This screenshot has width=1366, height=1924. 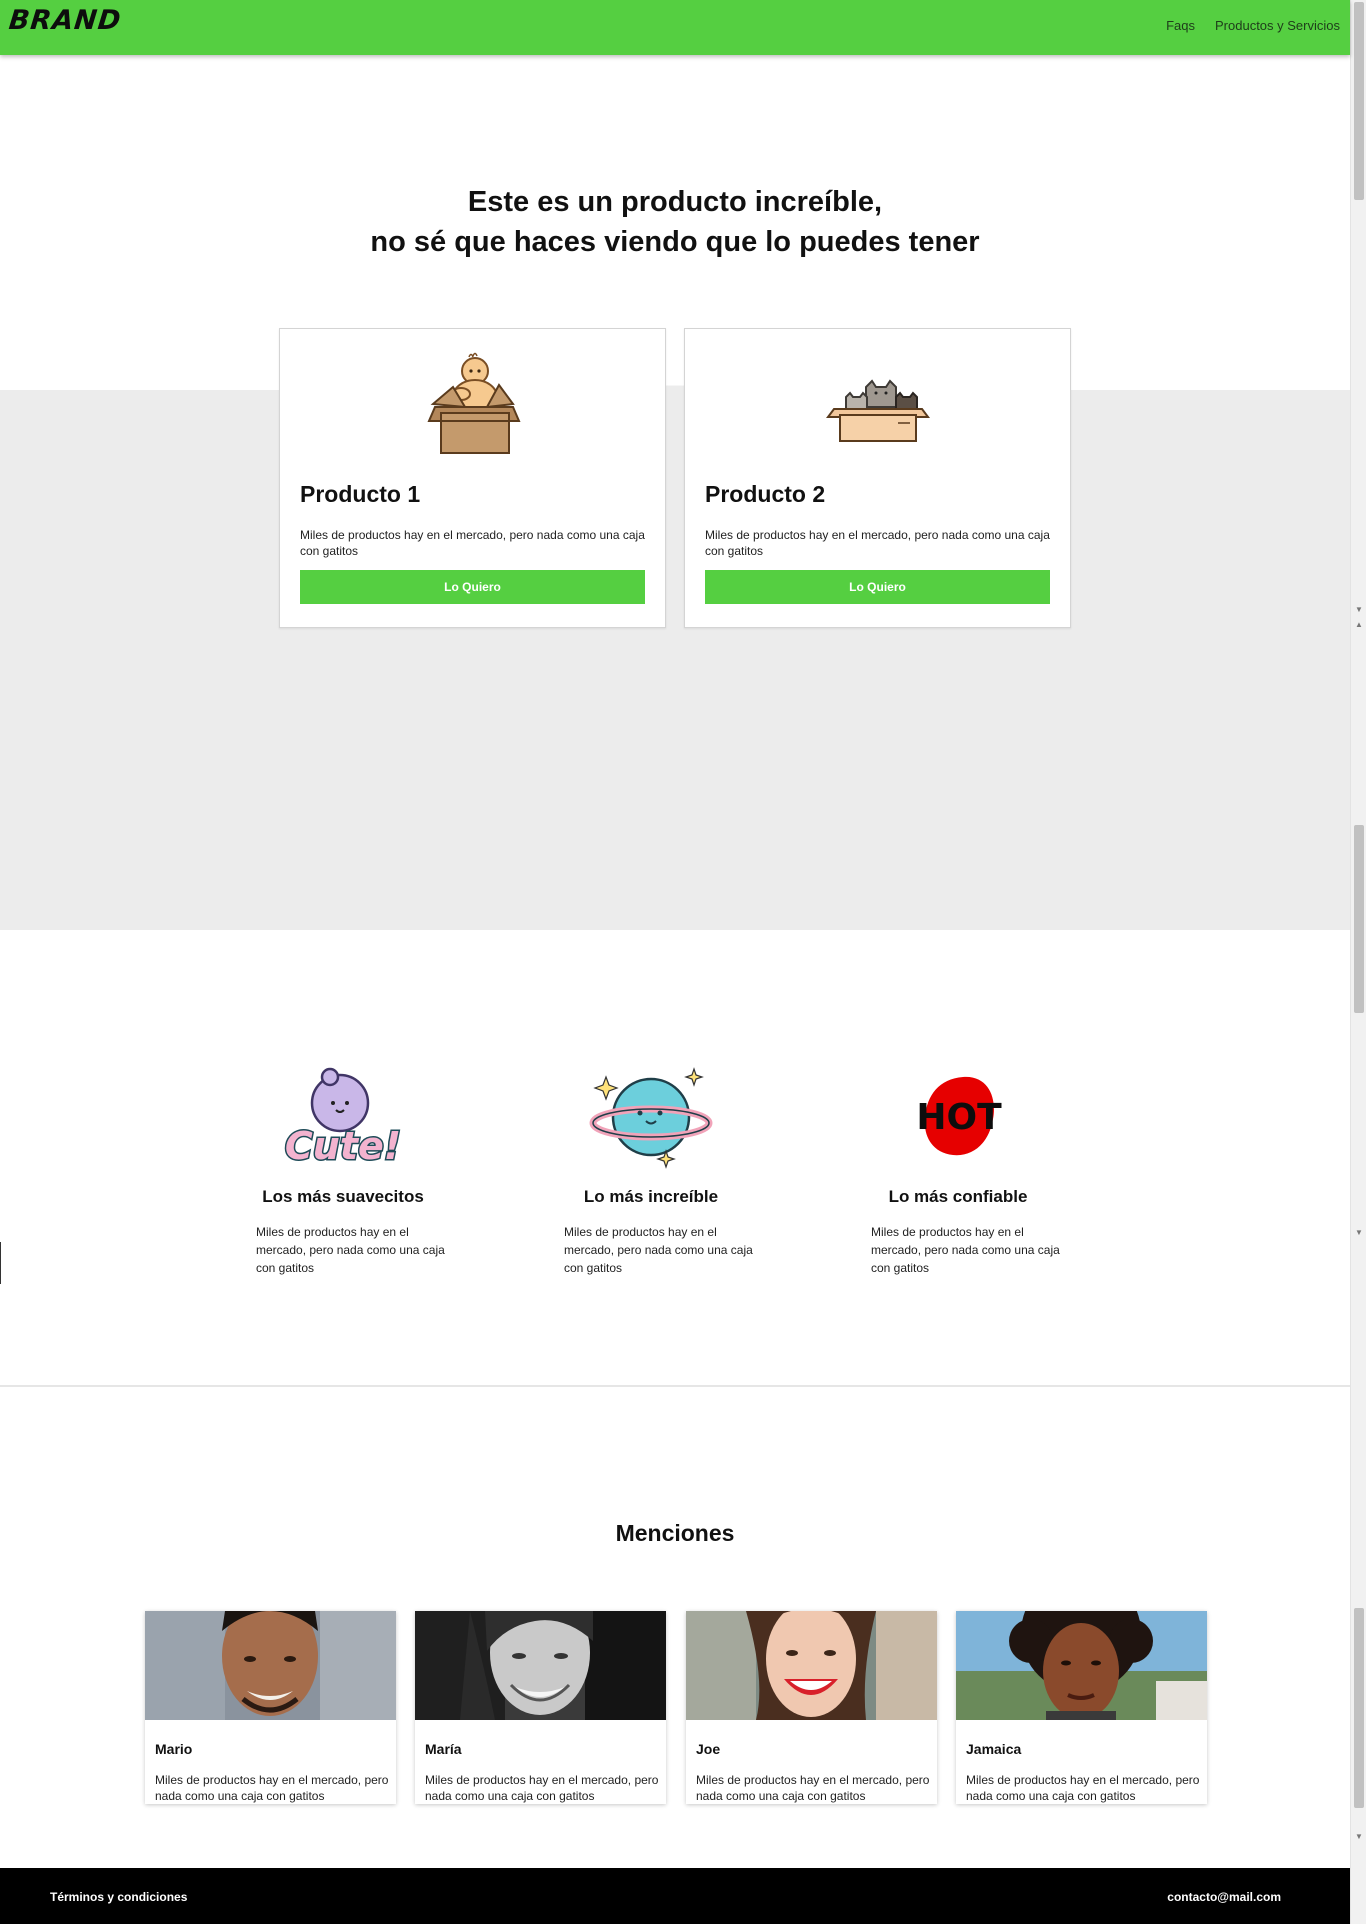 I want to click on navbar: BRAND Faqs Productos y Servicios, so click(x=675, y=27).